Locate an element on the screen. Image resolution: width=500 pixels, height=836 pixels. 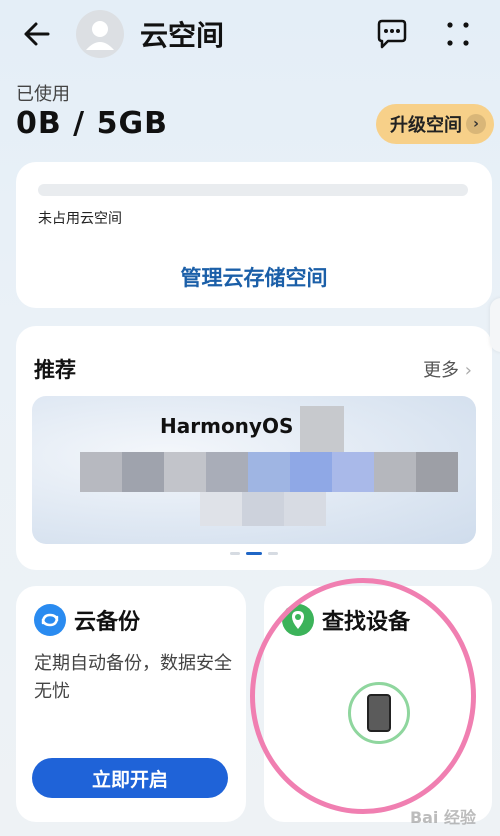
carousel-indicator is located at coordinates (254, 553).